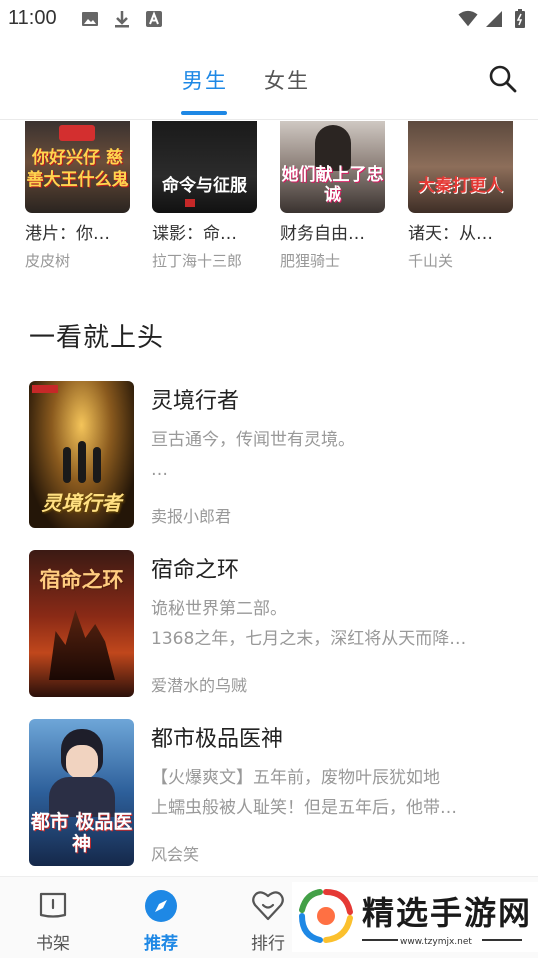  What do you see at coordinates (431, 261) in the screenshot?
I see `book-author: 千山关` at bounding box center [431, 261].